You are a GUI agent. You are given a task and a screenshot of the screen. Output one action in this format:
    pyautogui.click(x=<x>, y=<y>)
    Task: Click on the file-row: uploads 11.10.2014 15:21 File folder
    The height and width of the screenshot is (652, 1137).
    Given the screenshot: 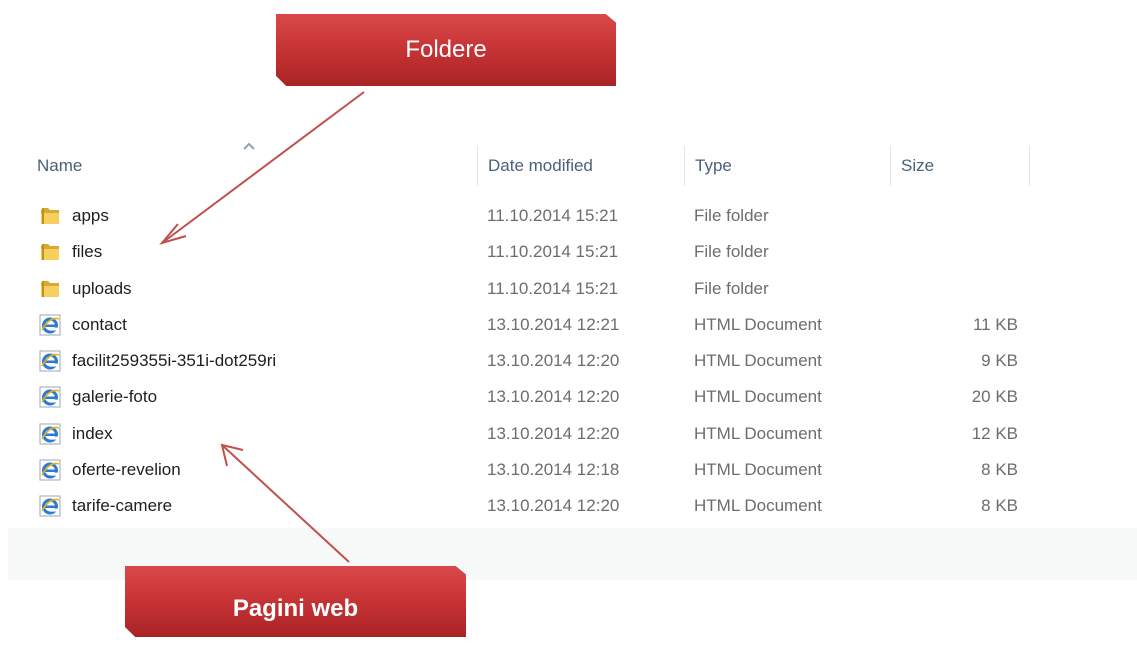 What is the action you would take?
    pyautogui.click(x=568, y=290)
    